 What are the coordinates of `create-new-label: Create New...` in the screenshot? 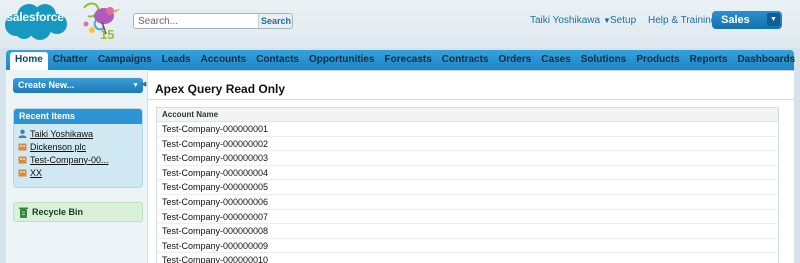 It's located at (46, 85).